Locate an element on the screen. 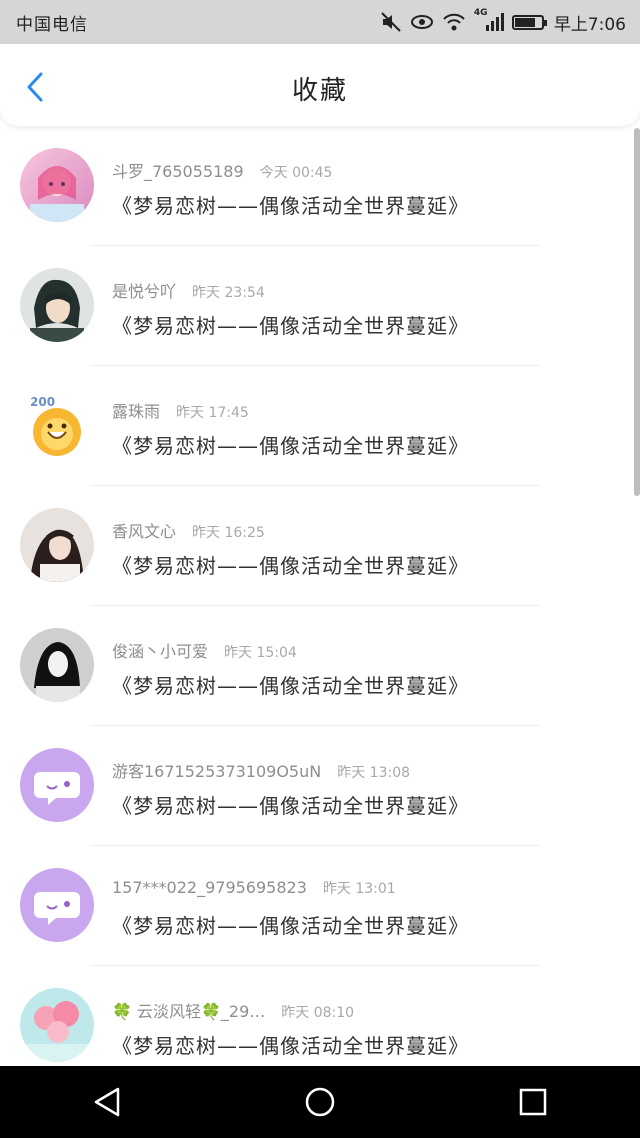 The image size is (640, 1138). system-nav-bar is located at coordinates (320, 1102).